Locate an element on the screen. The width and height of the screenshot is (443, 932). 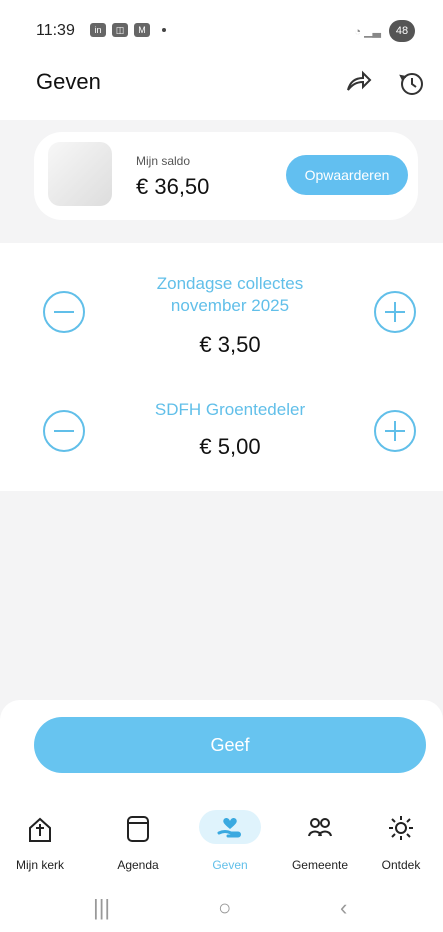
increase-donation-1-icon is located at coordinates (395, 312).